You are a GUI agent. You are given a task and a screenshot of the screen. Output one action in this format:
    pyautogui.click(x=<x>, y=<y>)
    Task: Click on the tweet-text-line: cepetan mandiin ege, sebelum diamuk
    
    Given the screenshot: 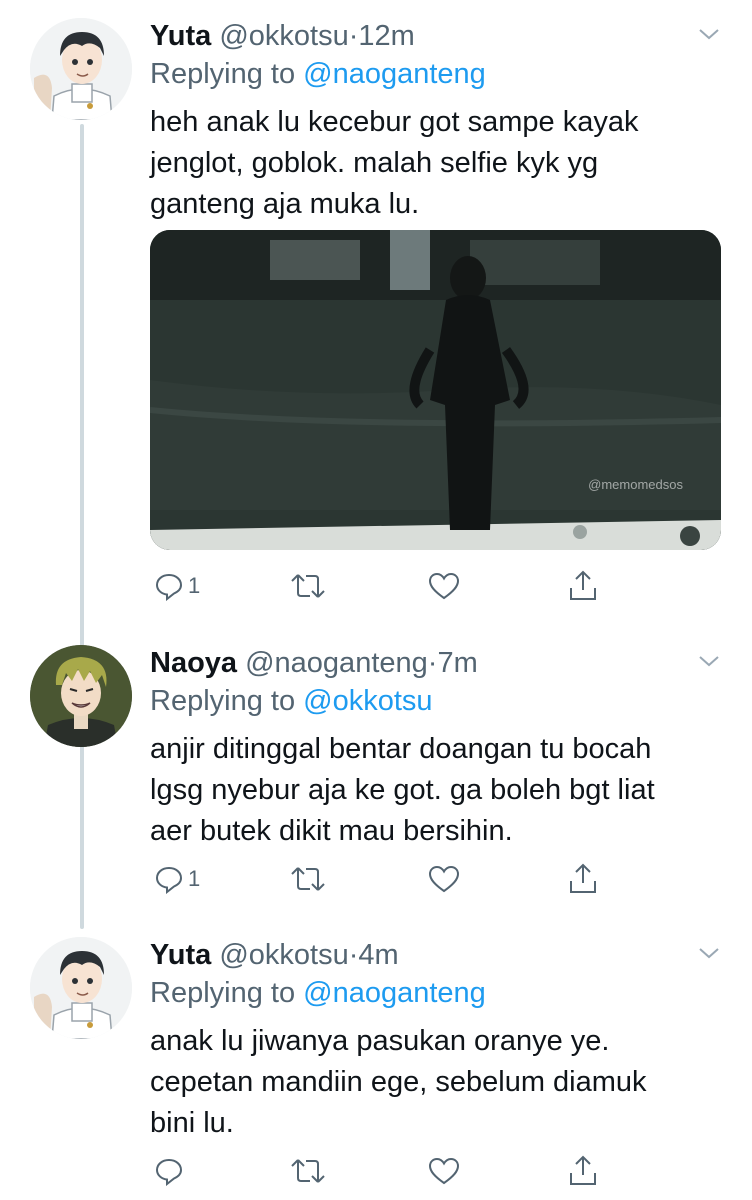 What is the action you would take?
    pyautogui.click(x=398, y=1082)
    